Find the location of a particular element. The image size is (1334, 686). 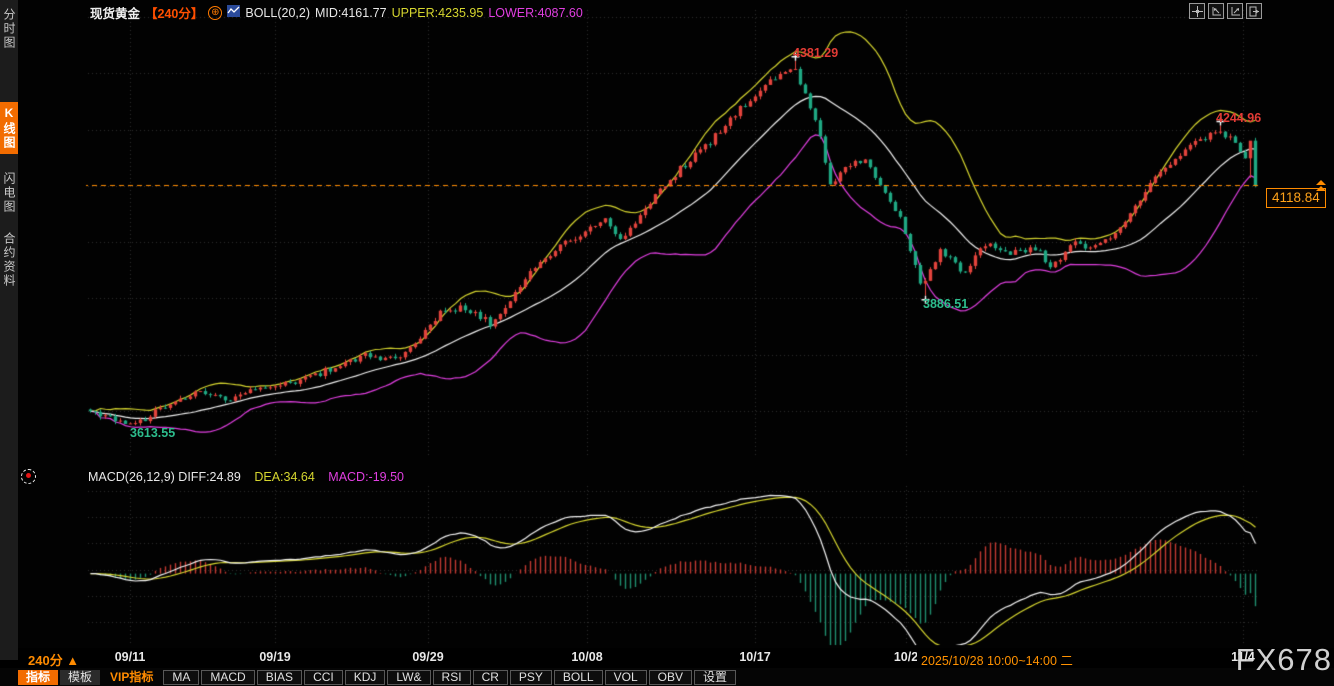

toolbar-button-BIAS: BIAS is located at coordinates (279, 677).